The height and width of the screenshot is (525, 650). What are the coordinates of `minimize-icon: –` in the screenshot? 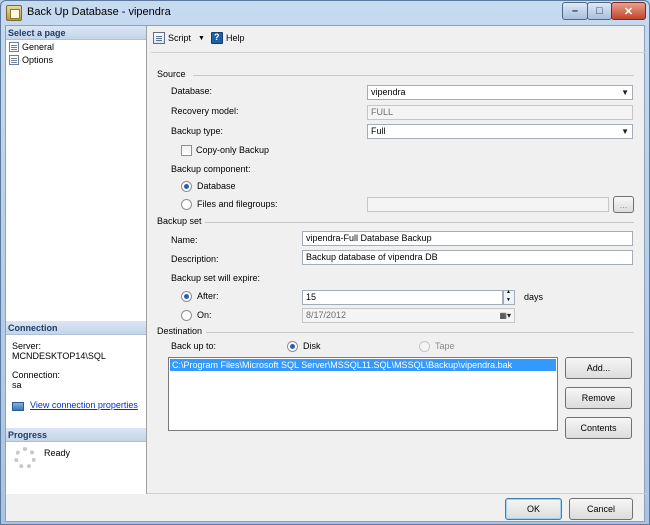 It's located at (575, 11).